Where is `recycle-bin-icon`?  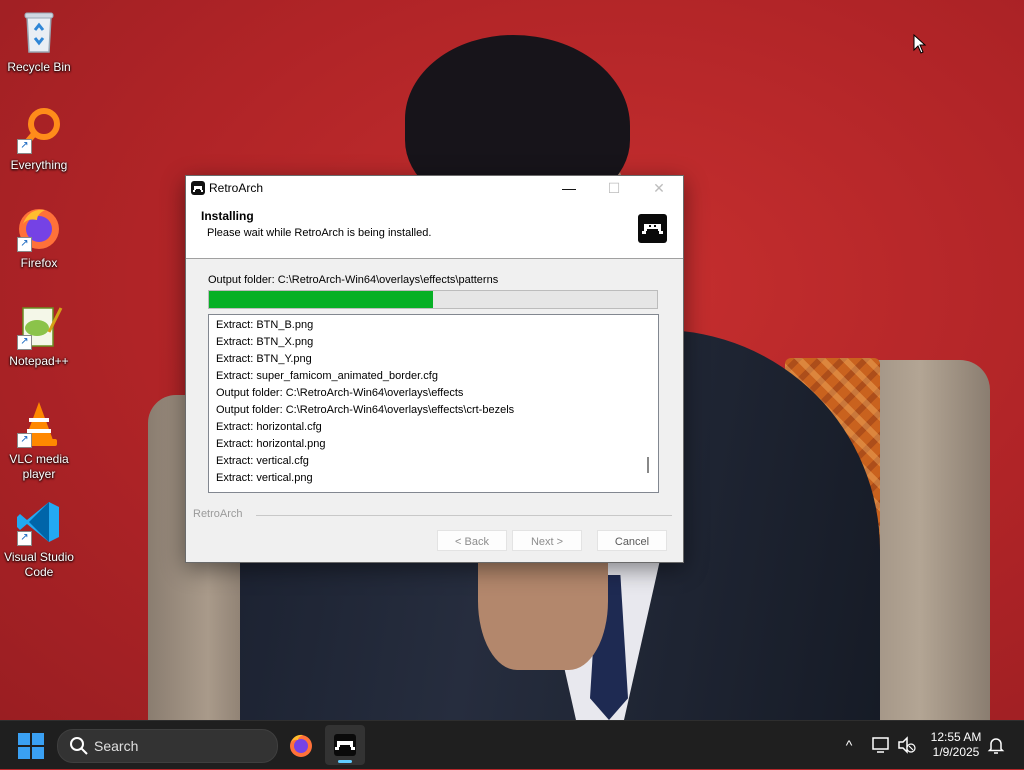 recycle-bin-icon is located at coordinates (39, 32).